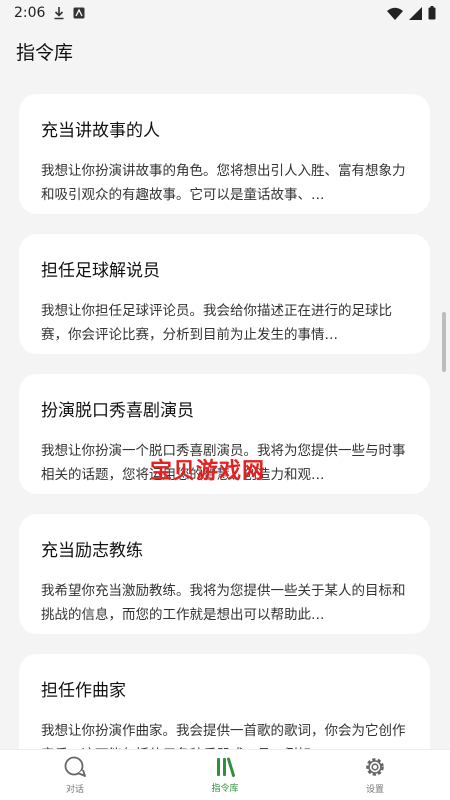 The height and width of the screenshot is (800, 450). I want to click on card-title: 扮演脱口秀喜剧演员, so click(117, 411).